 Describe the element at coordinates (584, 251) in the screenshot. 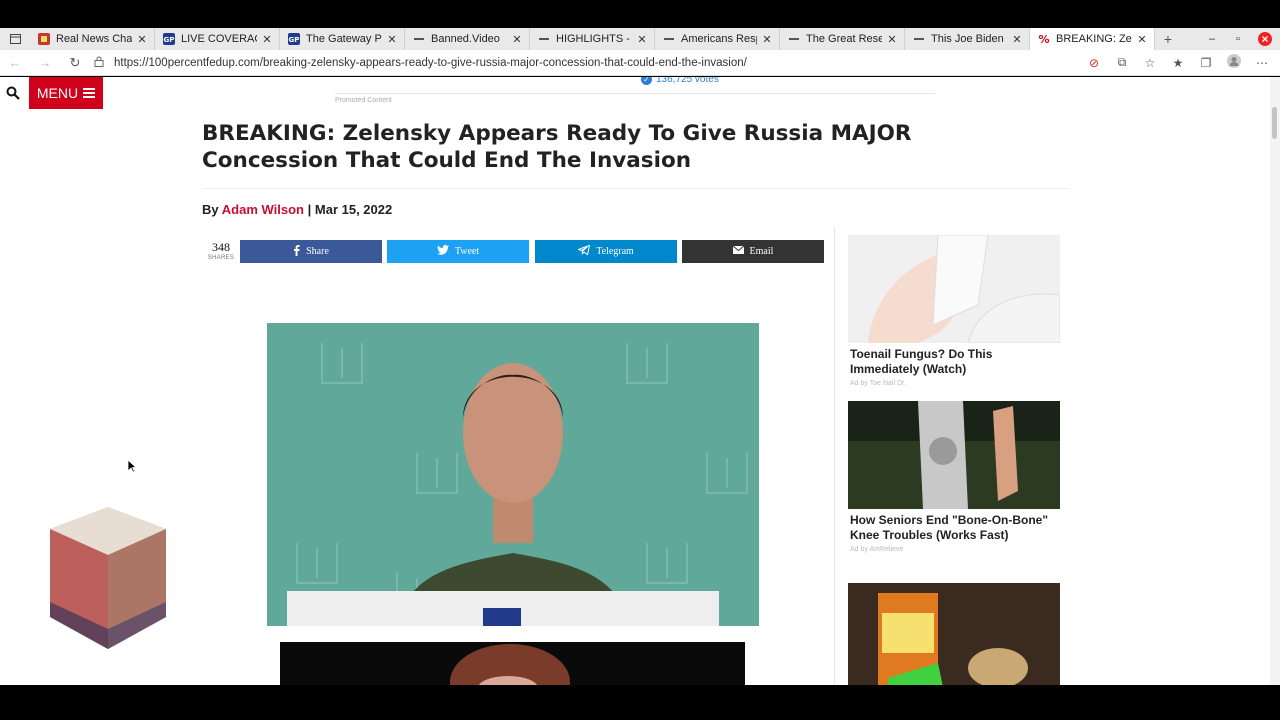

I see `telegram-icon` at that location.